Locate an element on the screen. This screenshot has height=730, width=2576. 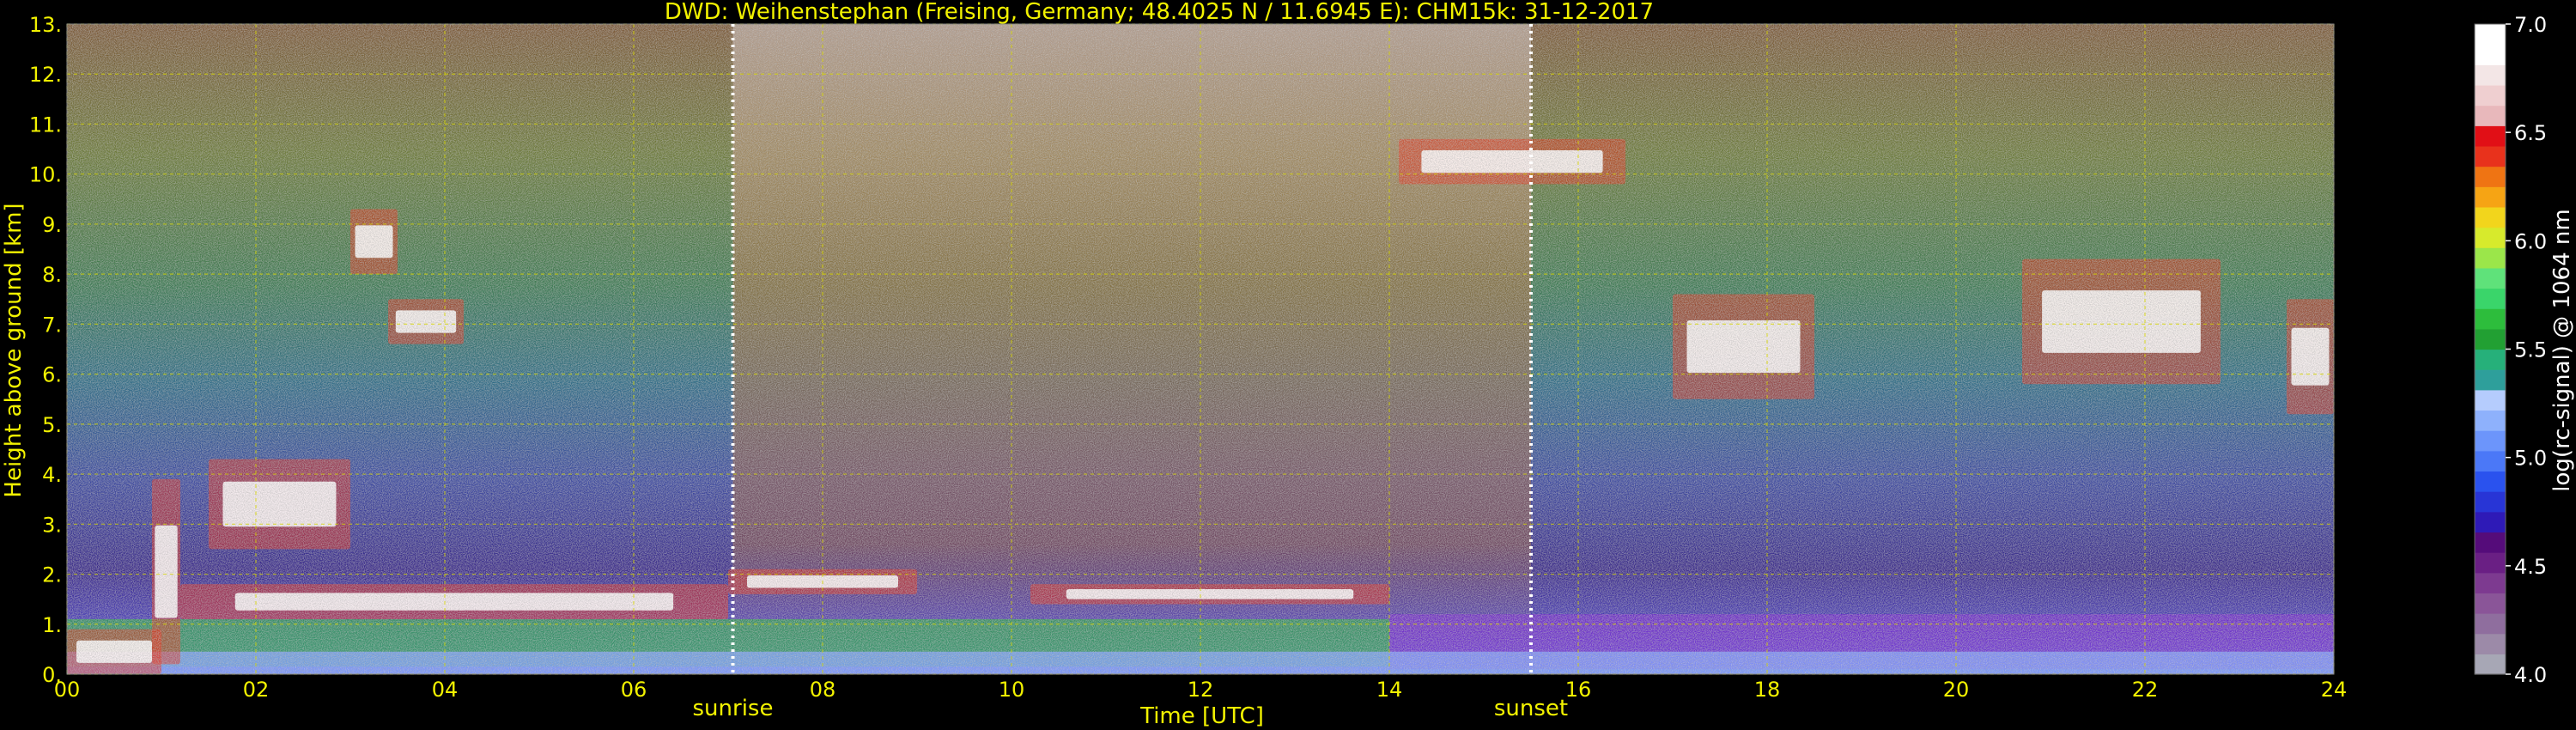
x-tick-label: 22 is located at coordinates (2145, 690).